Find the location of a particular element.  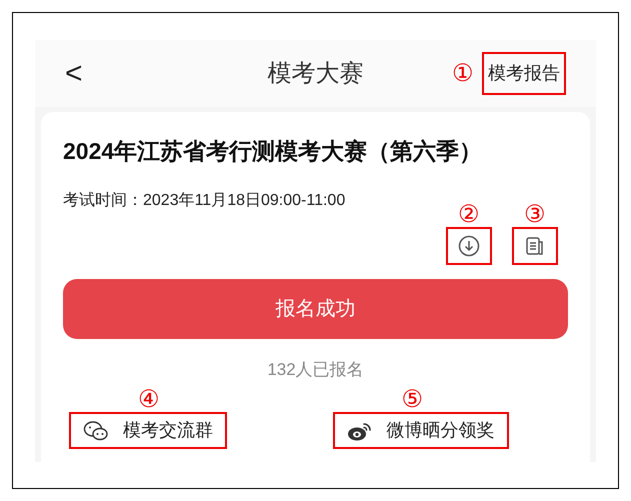

document-button is located at coordinates (535, 245).